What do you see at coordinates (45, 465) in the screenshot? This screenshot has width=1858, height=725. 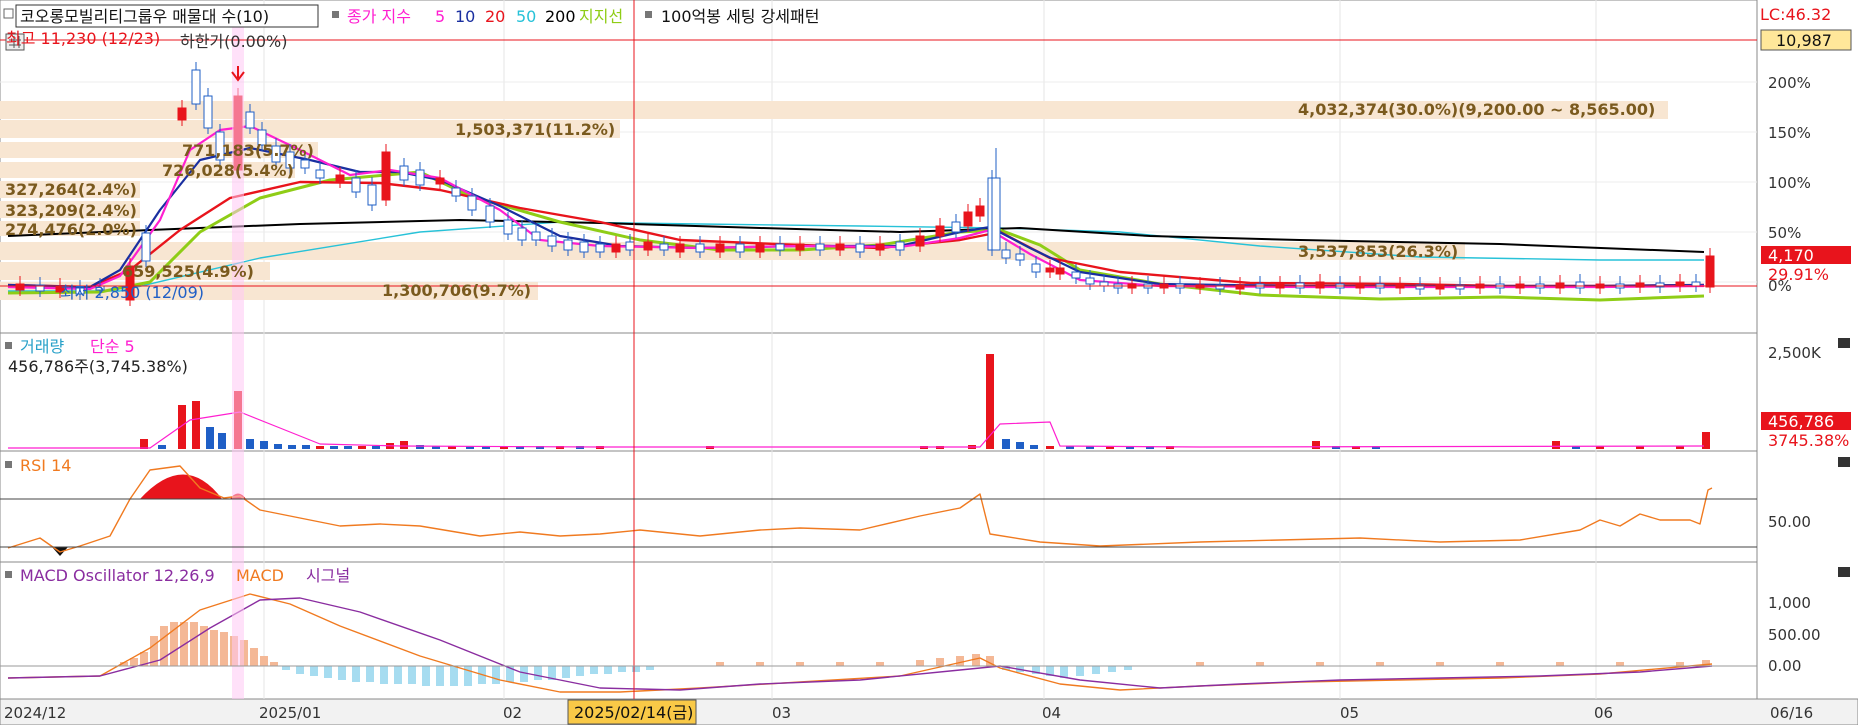 I see `rsi-legend: RSI 14` at bounding box center [45, 465].